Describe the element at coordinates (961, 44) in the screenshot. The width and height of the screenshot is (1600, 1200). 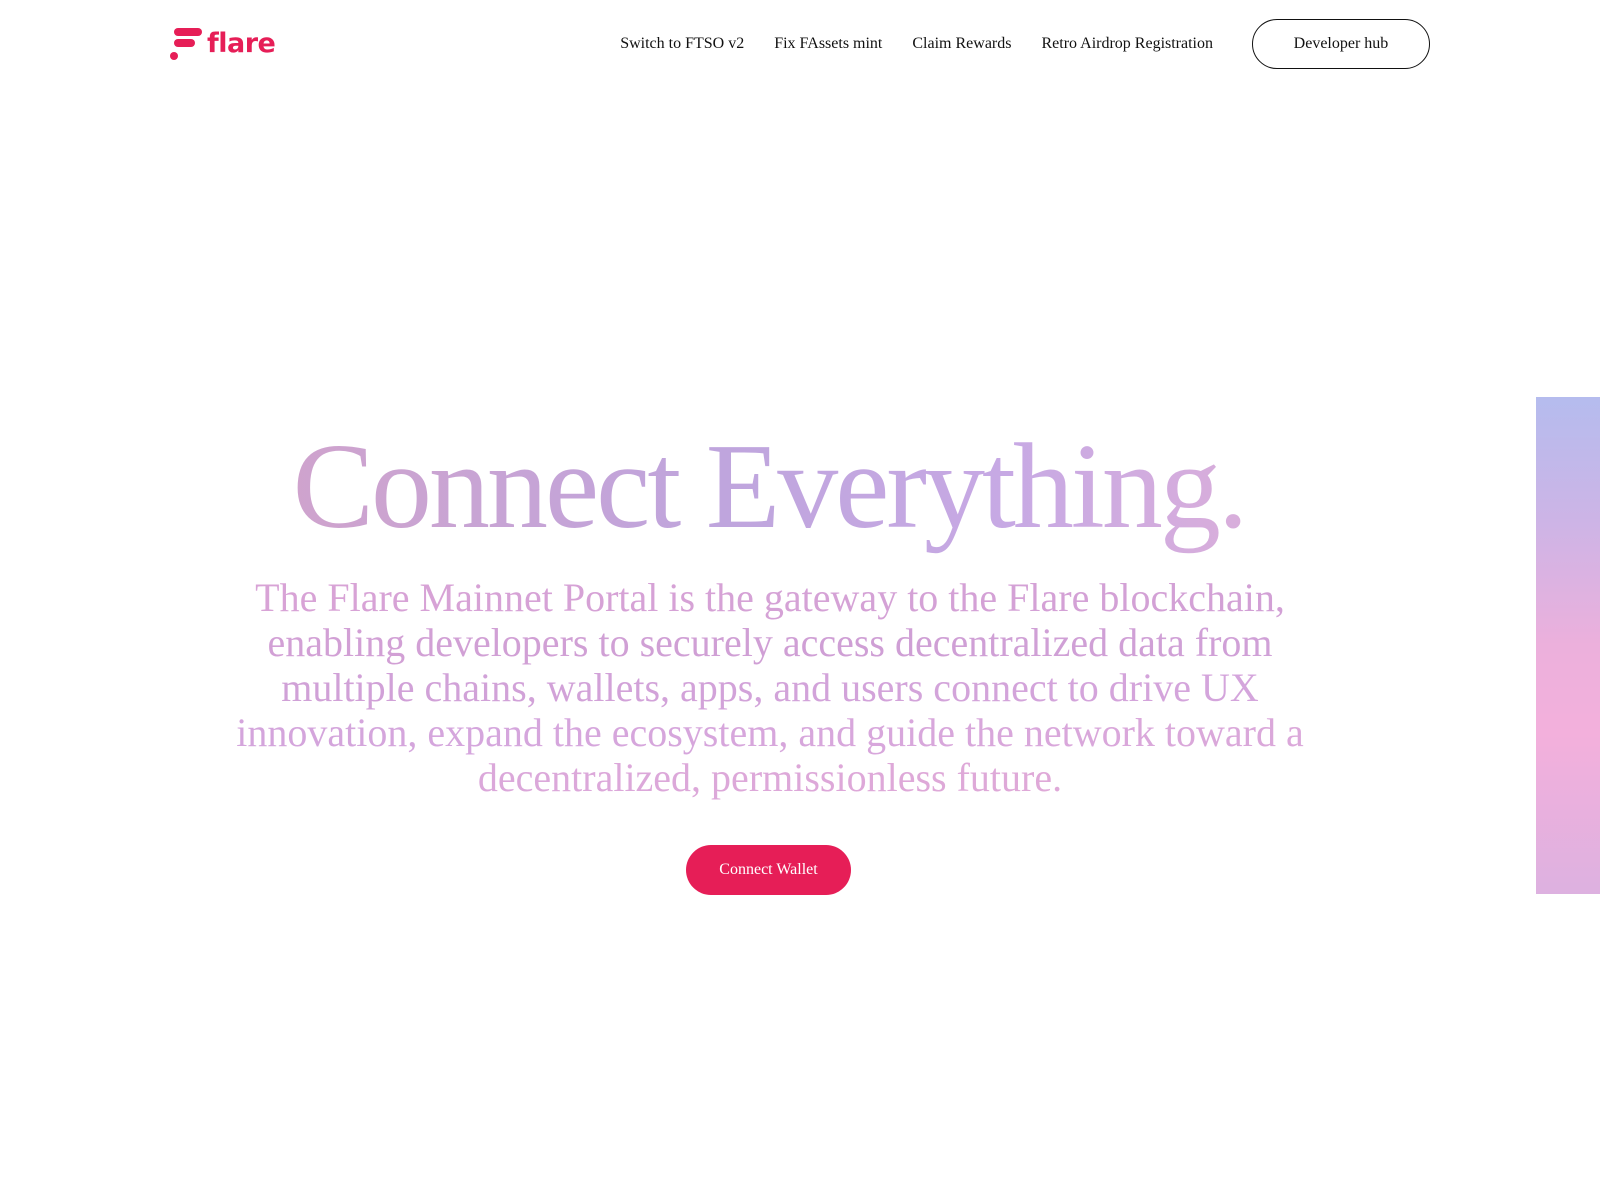
I see `nav-link-claim-rewards: Claim Rewards` at that location.